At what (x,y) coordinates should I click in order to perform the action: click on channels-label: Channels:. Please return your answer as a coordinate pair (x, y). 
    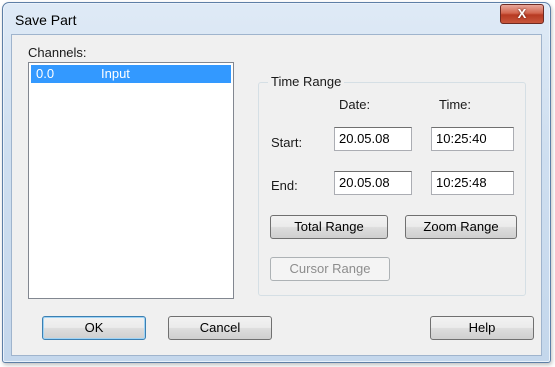
    Looking at the image, I should click on (57, 52).